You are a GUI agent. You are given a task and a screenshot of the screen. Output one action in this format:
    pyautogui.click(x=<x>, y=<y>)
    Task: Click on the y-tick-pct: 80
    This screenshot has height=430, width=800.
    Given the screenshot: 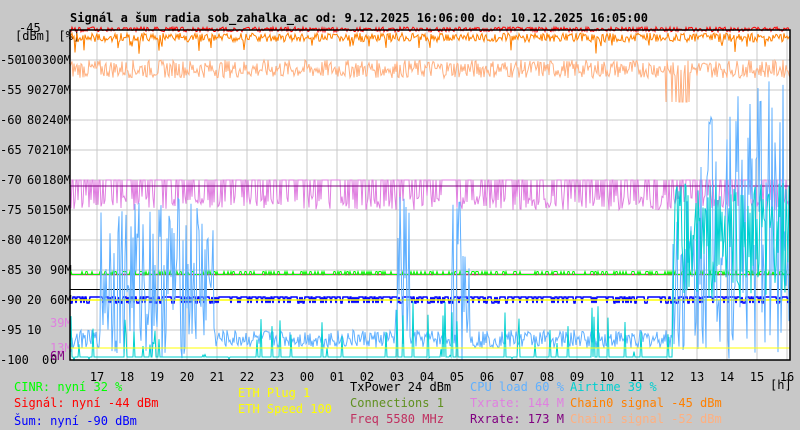 What is the action you would take?
    pyautogui.click(x=34, y=120)
    